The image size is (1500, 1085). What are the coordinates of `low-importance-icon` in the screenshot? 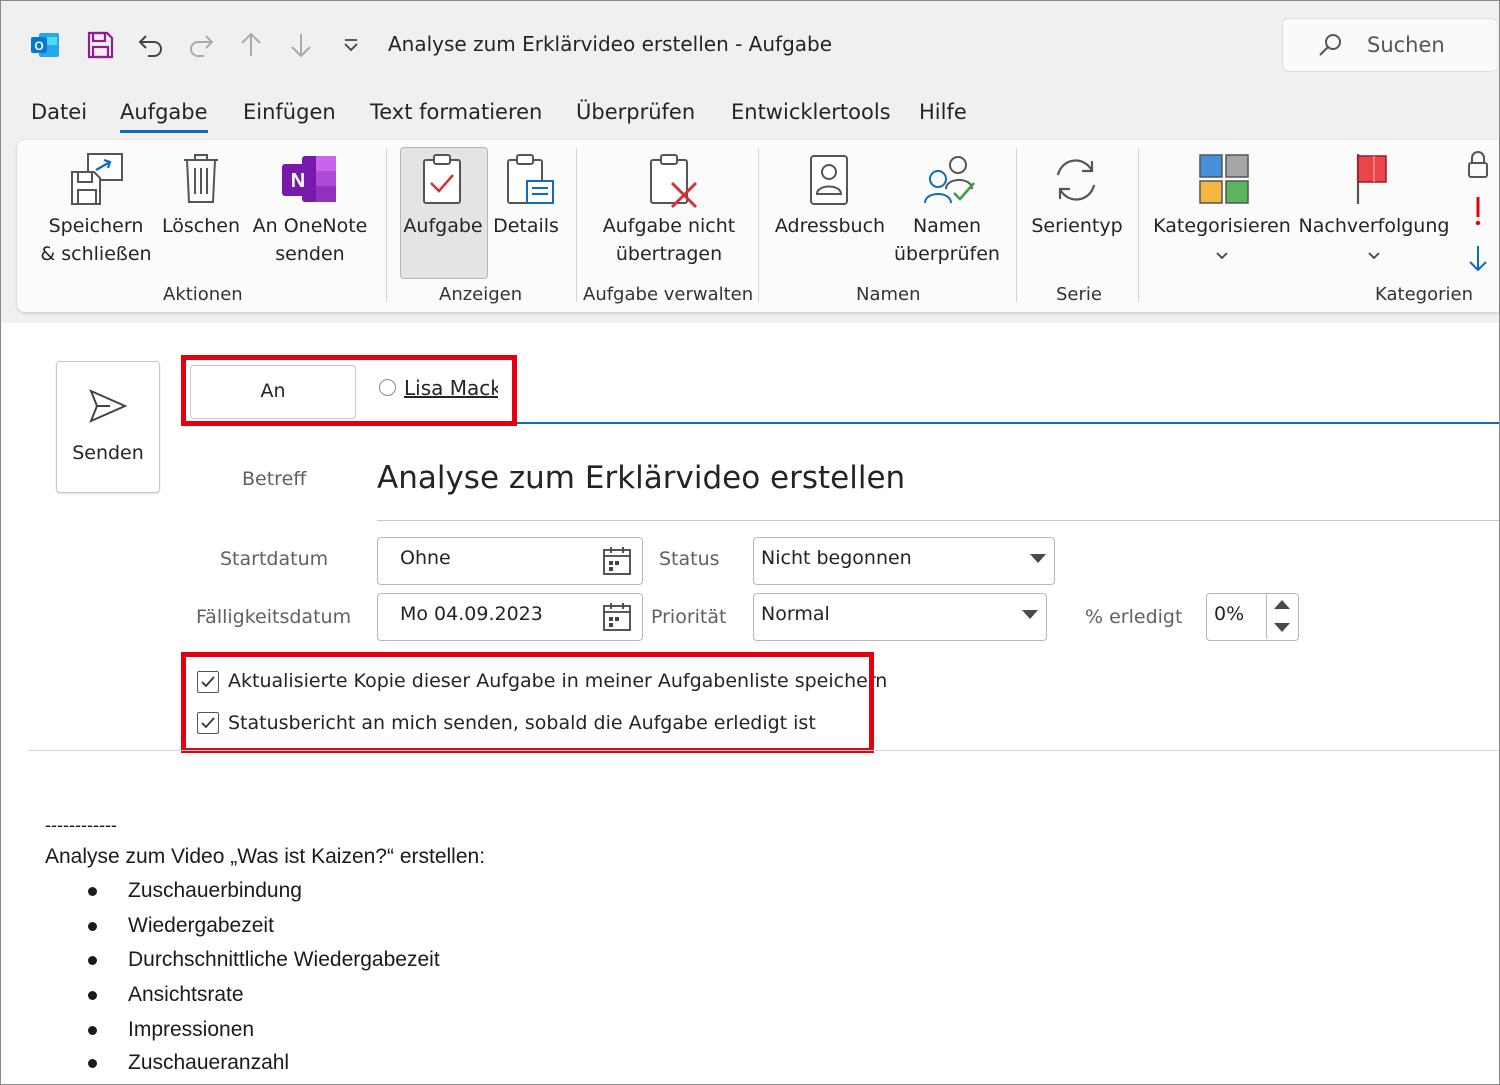 It's located at (1478, 261).